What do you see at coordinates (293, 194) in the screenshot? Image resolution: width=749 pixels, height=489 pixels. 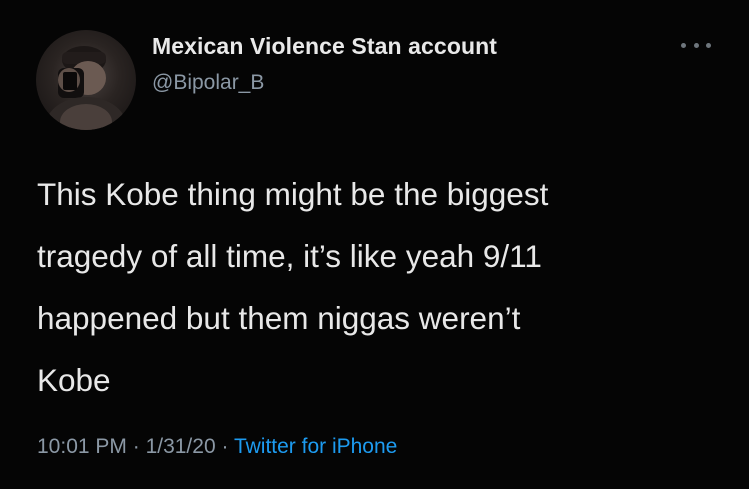 I see `tweet-text-line: This Kobe thing might be the biggest` at bounding box center [293, 194].